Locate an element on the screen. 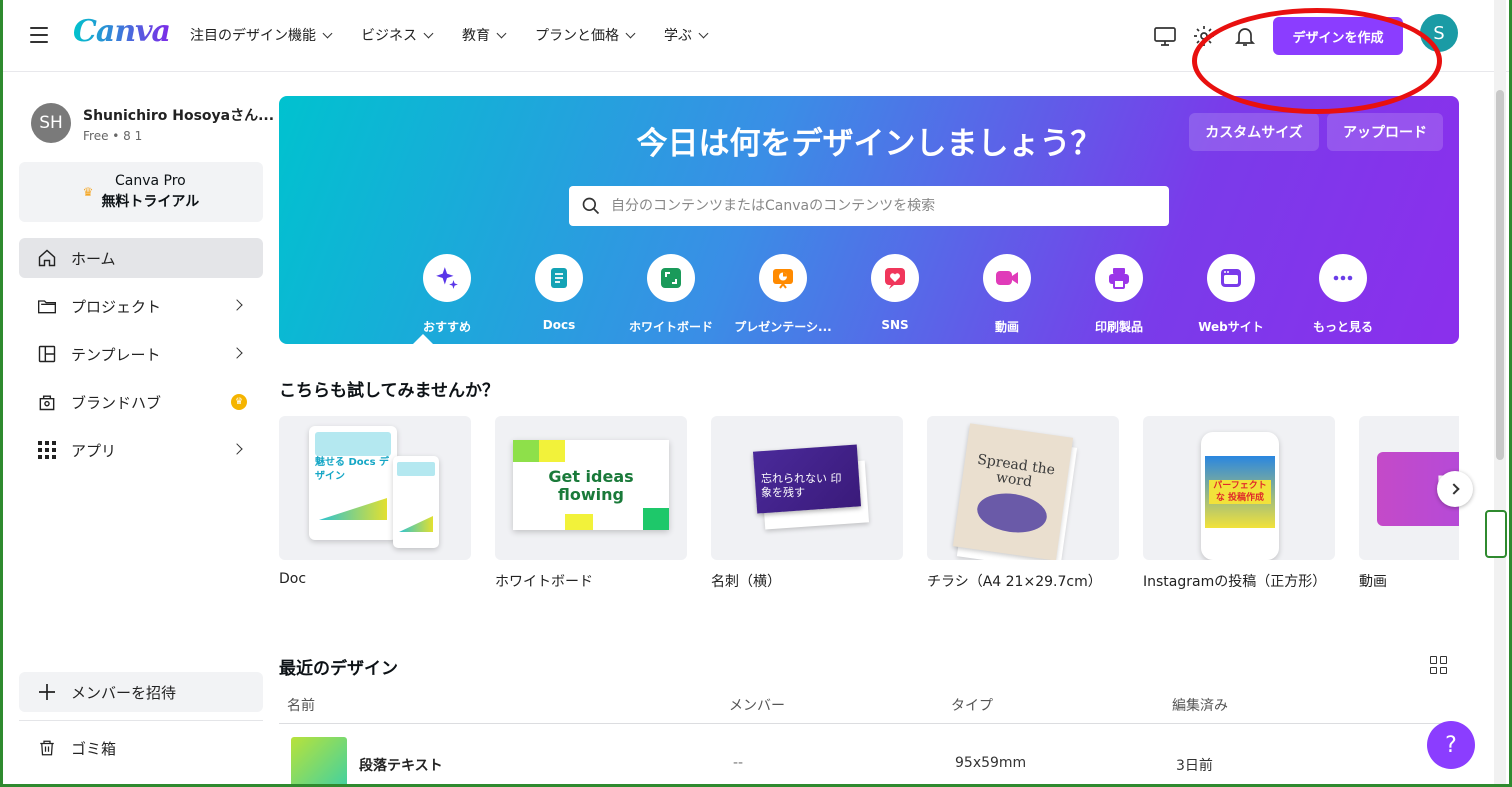 The width and height of the screenshot is (1512, 787). sidebar-item-label: ブランドハブ is located at coordinates (116, 402).